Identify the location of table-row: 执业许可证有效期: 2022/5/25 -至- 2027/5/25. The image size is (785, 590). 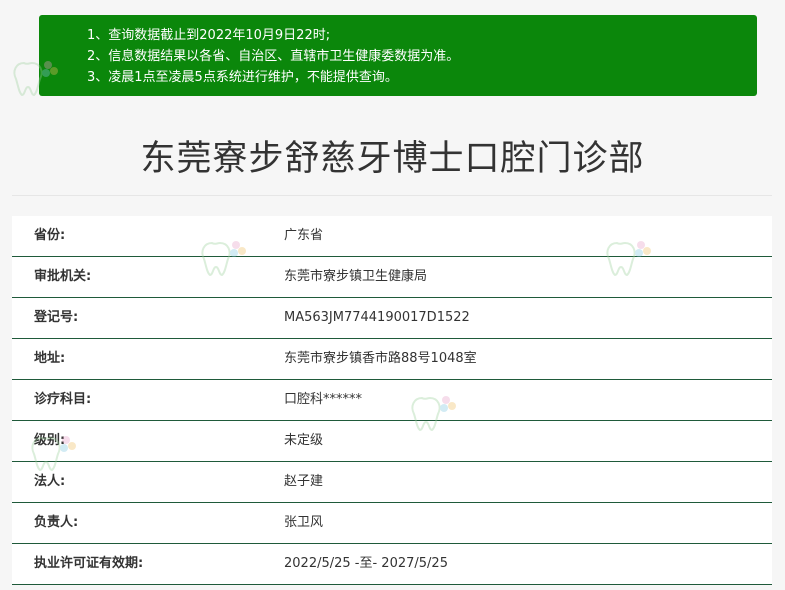
(392, 564).